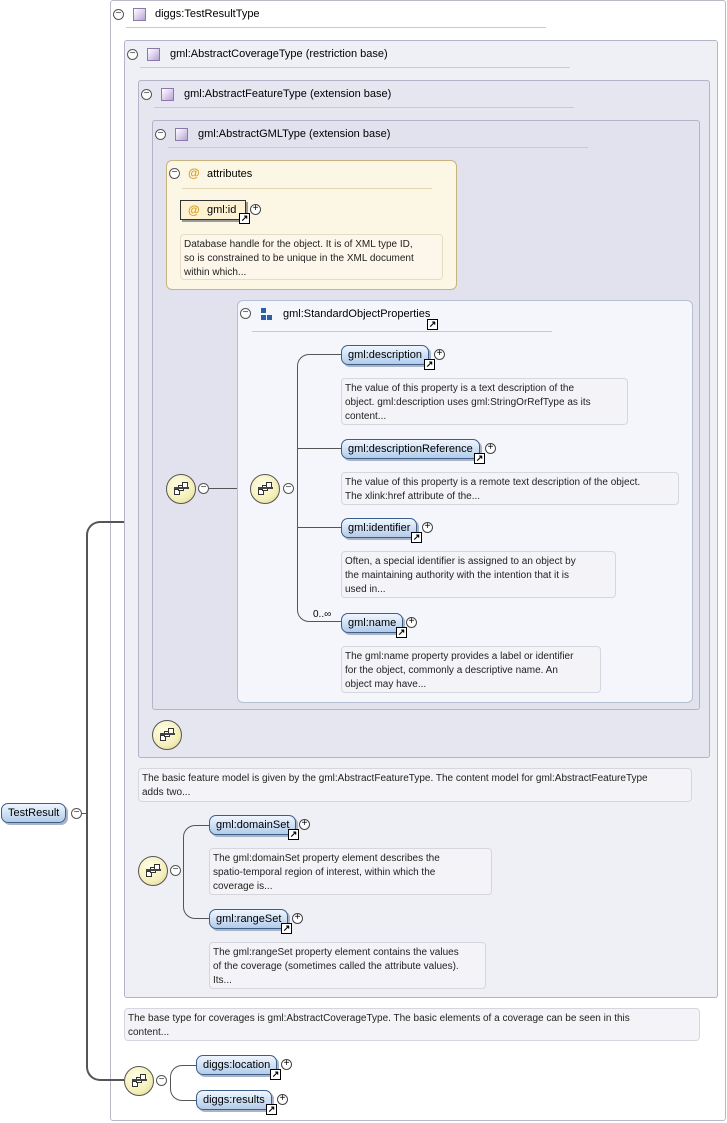  Describe the element at coordinates (297, 918) in the screenshot. I see `expand-gml-range-set: +` at that location.